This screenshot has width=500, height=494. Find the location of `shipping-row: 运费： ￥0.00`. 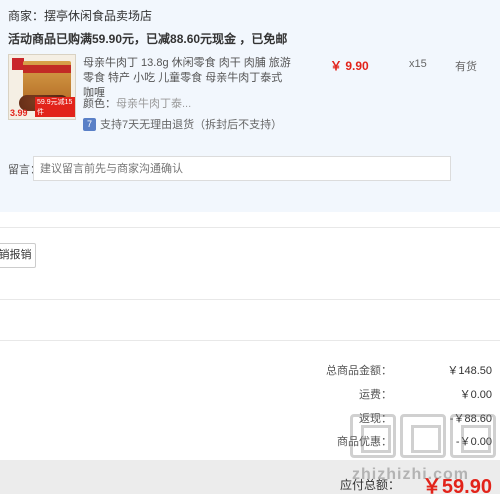

shipping-row: 运费： ￥0.00 is located at coordinates (250, 395).